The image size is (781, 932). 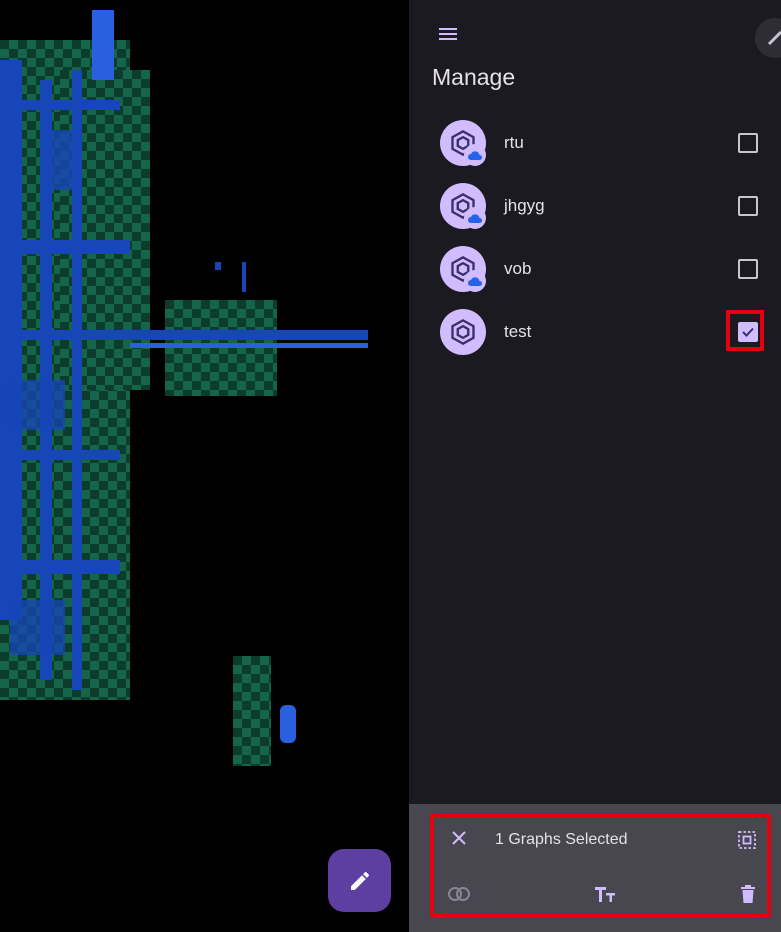 I want to click on edit-corner-button, so click(x=768, y=38).